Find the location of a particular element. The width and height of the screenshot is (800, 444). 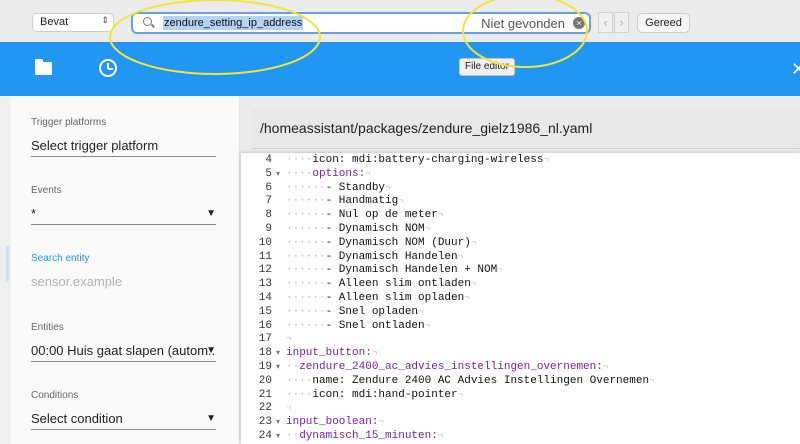

find-done-button: Gereed is located at coordinates (663, 23).